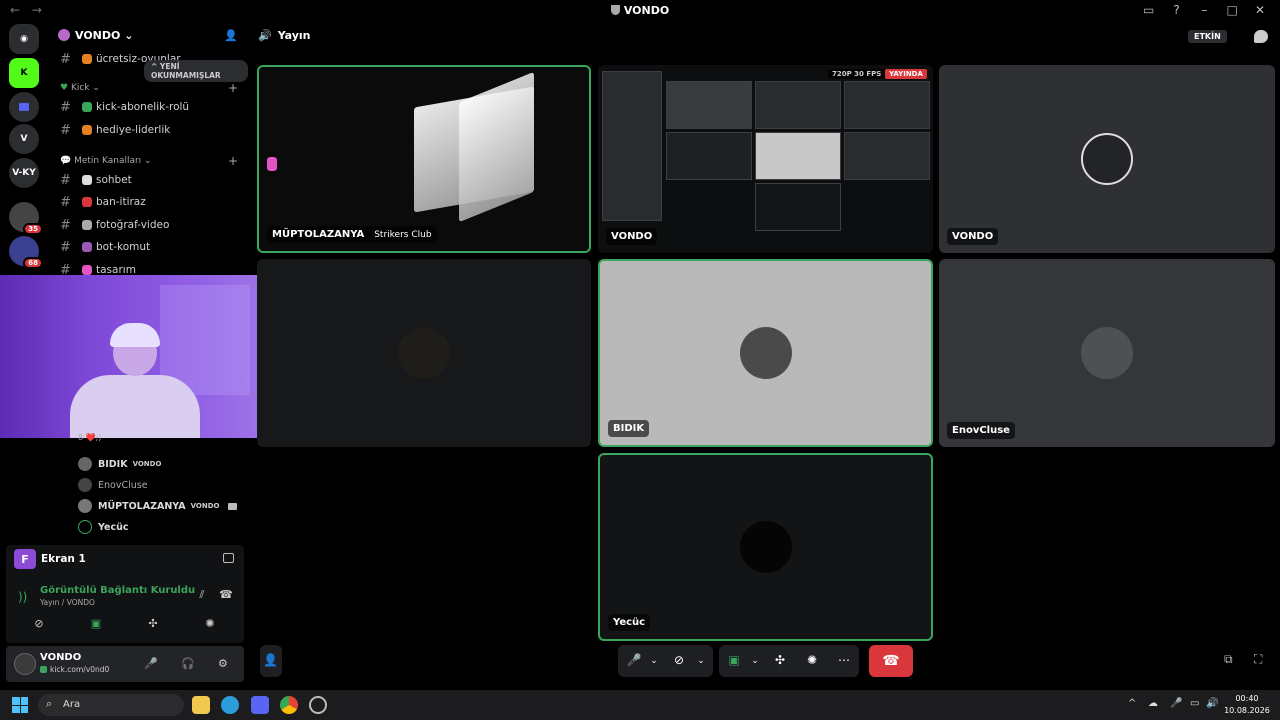 The image size is (1280, 720). What do you see at coordinates (1232, 10) in the screenshot?
I see `maximize-icon: □` at bounding box center [1232, 10].